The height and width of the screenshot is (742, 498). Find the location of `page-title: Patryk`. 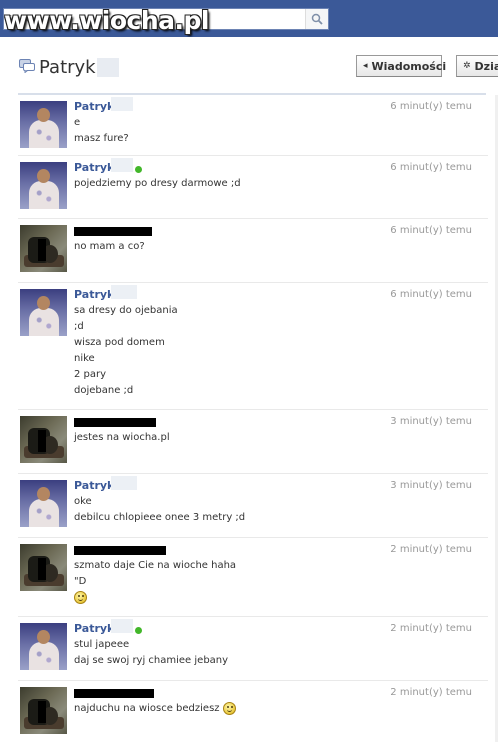

page-title: Patryk is located at coordinates (67, 67).